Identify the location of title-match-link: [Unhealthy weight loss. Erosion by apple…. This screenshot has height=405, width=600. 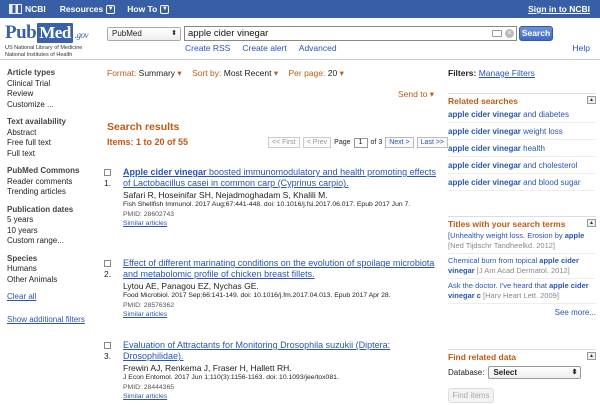
(522, 241).